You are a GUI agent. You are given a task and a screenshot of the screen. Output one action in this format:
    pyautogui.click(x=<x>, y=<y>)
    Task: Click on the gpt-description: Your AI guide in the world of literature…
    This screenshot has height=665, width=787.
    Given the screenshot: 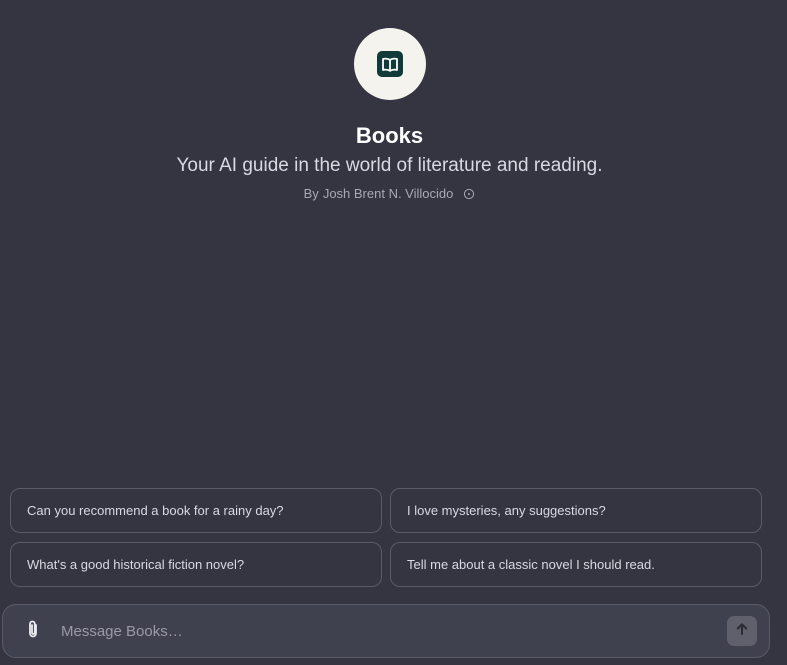 What is the action you would take?
    pyautogui.click(x=389, y=165)
    